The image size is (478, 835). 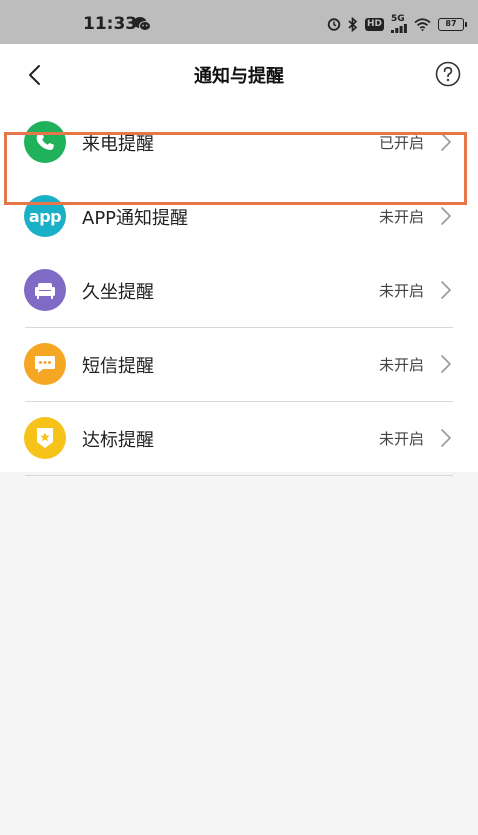 I want to click on hd-badge: HD, so click(x=374, y=24).